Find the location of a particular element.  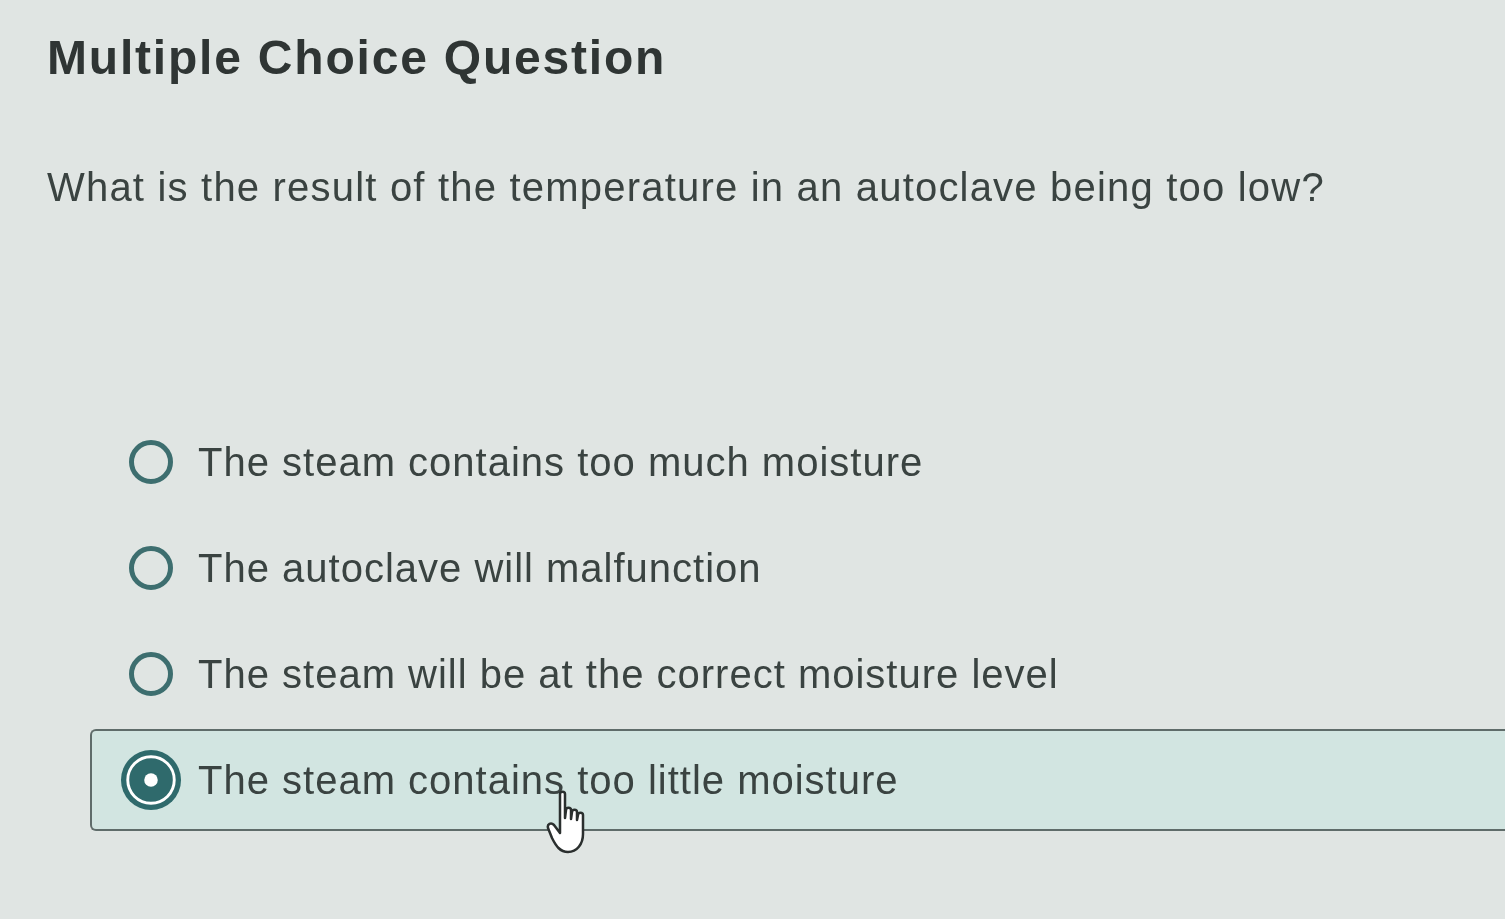

answer-option: The steam contains too little moisture is located at coordinates (797, 780).